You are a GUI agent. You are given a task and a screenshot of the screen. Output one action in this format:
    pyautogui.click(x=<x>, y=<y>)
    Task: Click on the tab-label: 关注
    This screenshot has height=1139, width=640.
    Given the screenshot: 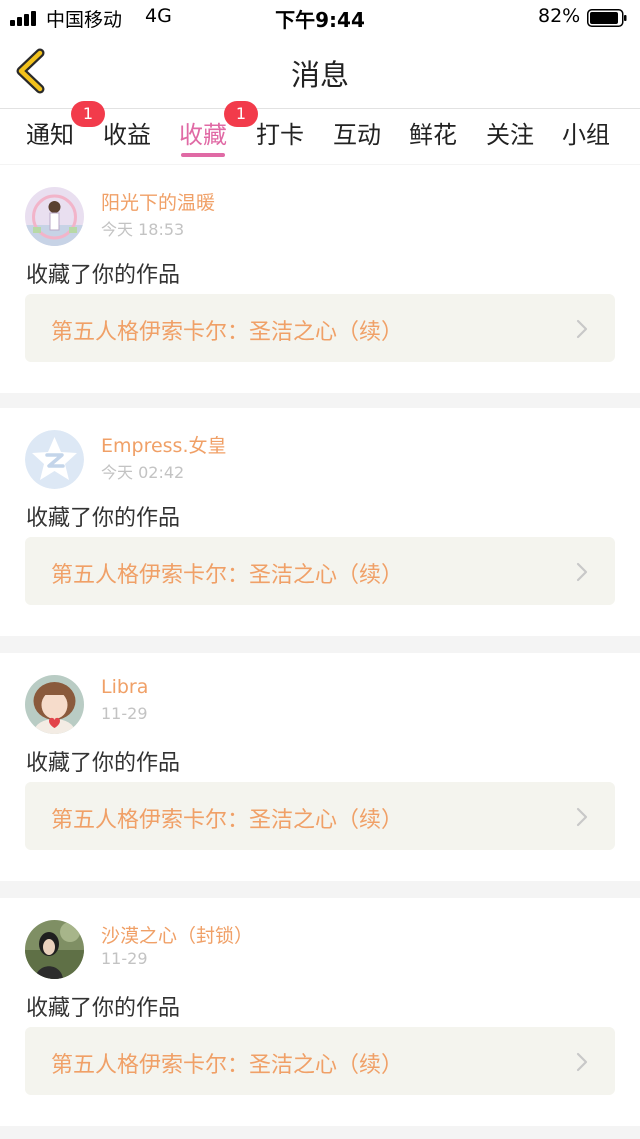 What is the action you would take?
    pyautogui.click(x=510, y=135)
    